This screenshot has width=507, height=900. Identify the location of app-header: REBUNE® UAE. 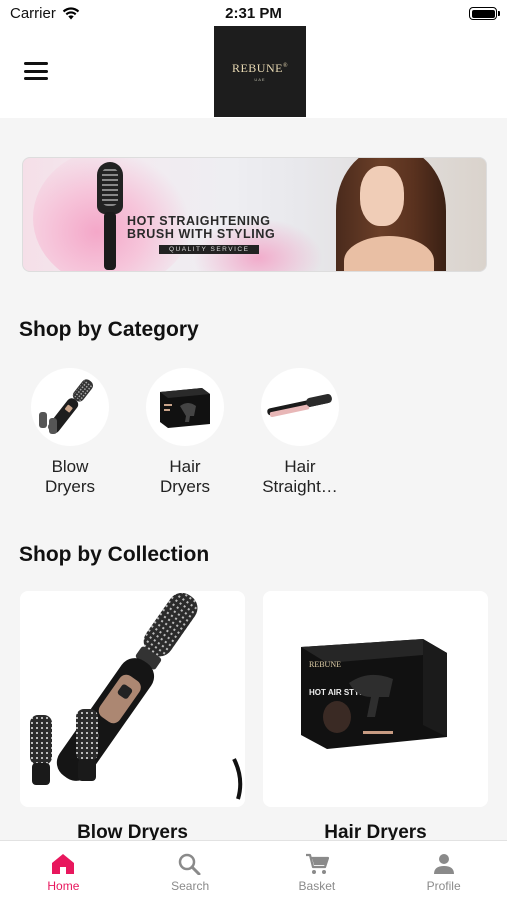
(253, 72).